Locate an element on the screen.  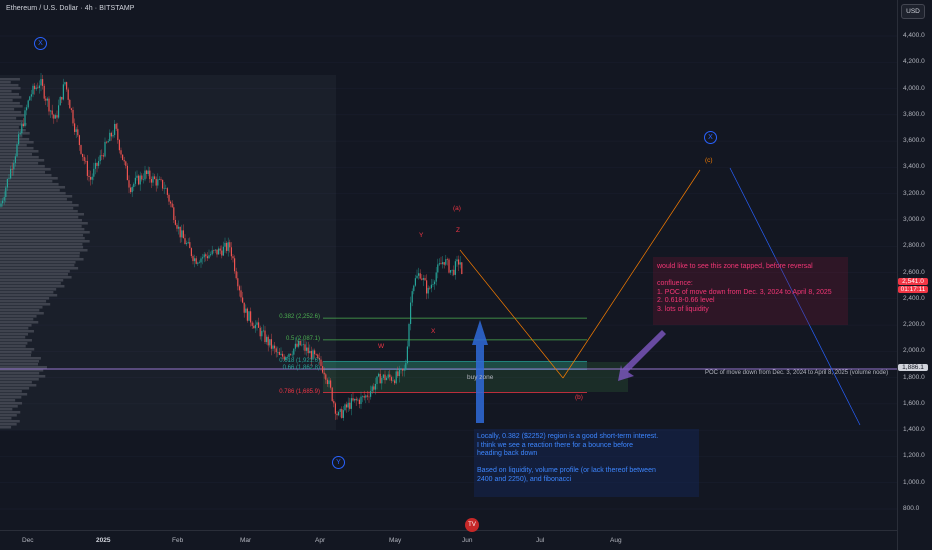
tradingview-logo: TV is located at coordinates (472, 525).